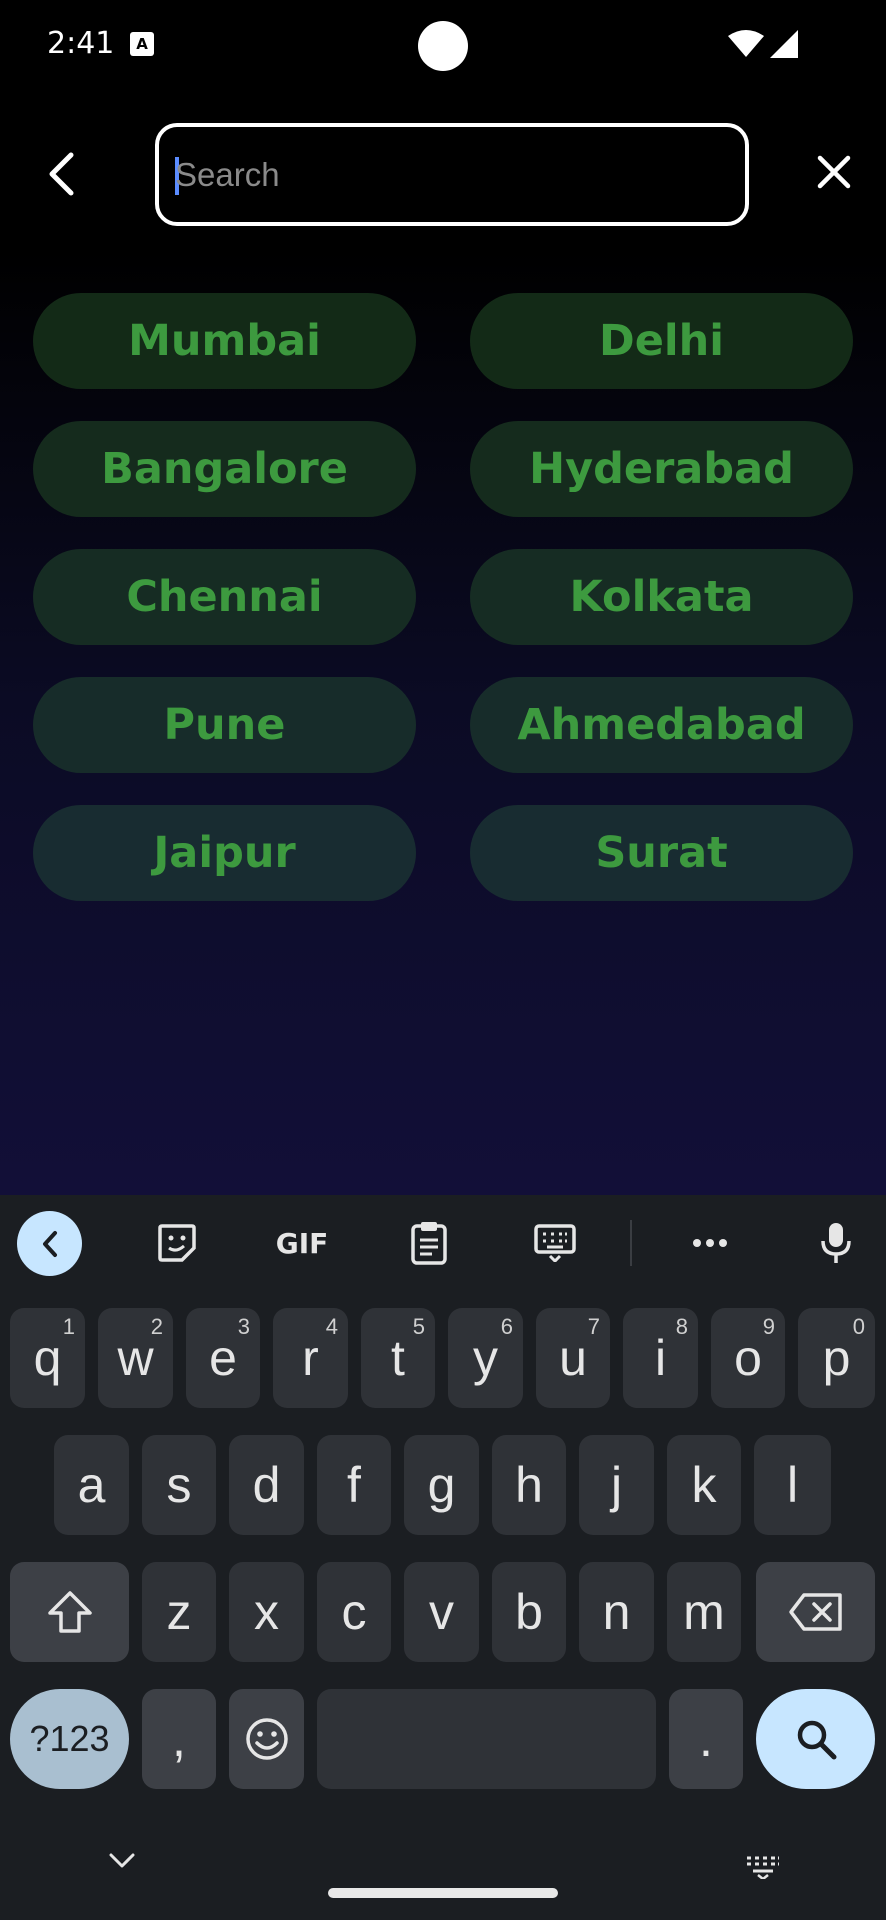 This screenshot has height=1920, width=886. I want to click on sticker-icon, so click(177, 1243).